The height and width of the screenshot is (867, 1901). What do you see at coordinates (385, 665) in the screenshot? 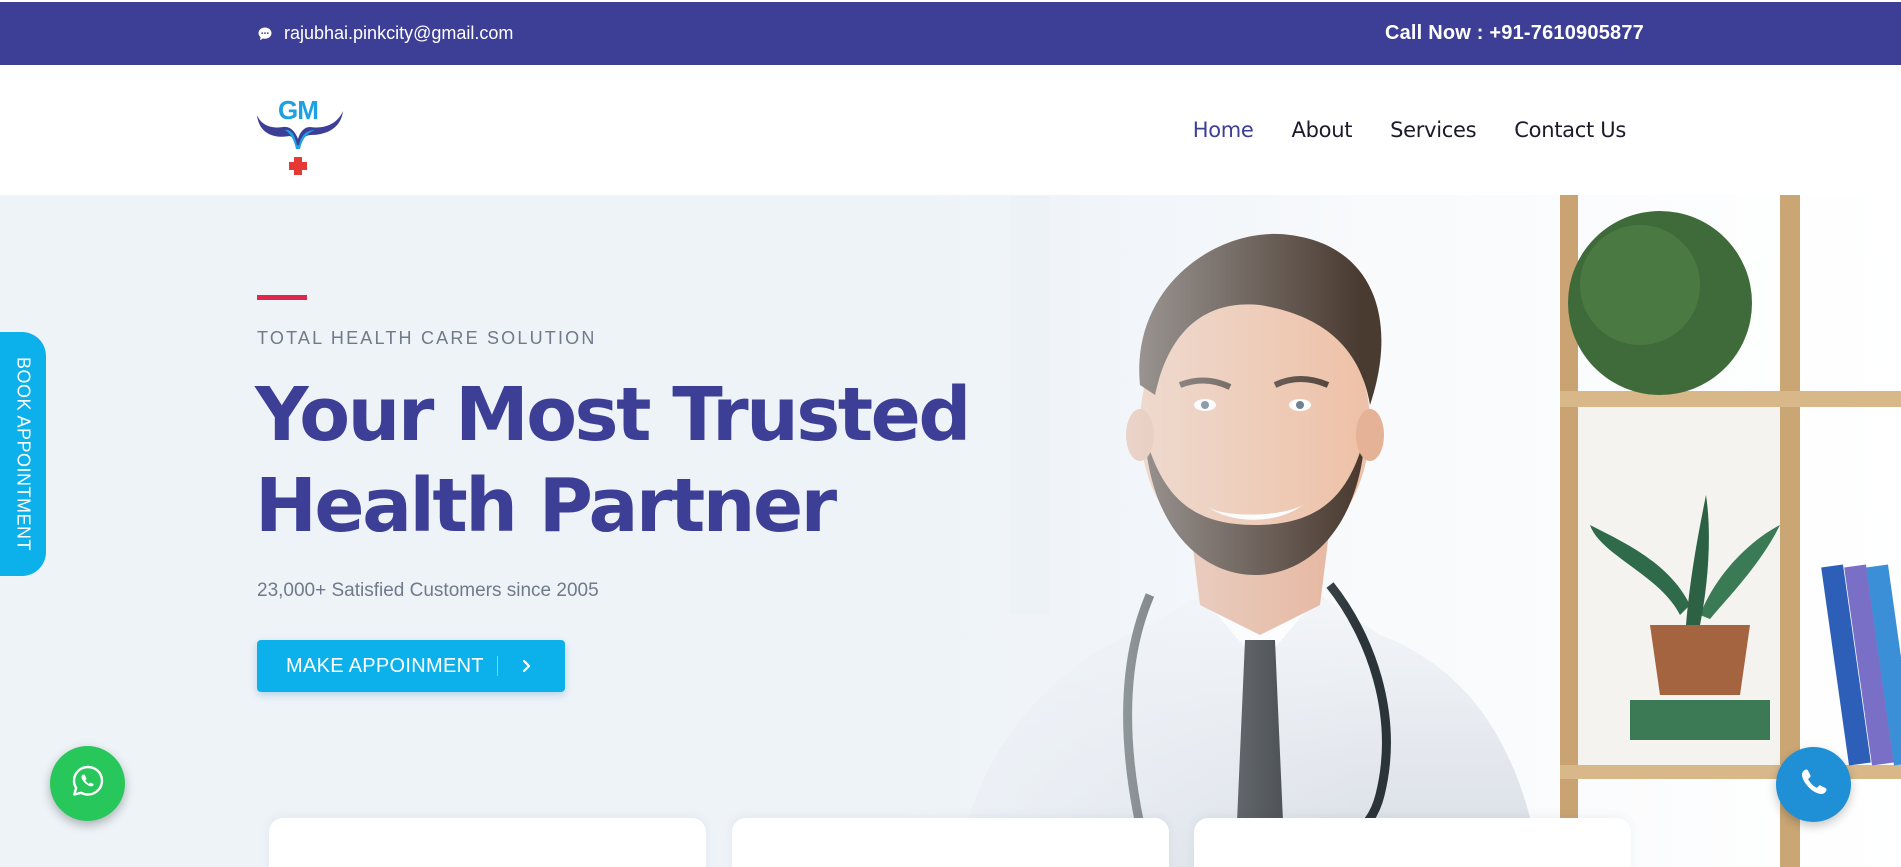
I see `cta-label: MAKE APPOINMENT` at bounding box center [385, 665].